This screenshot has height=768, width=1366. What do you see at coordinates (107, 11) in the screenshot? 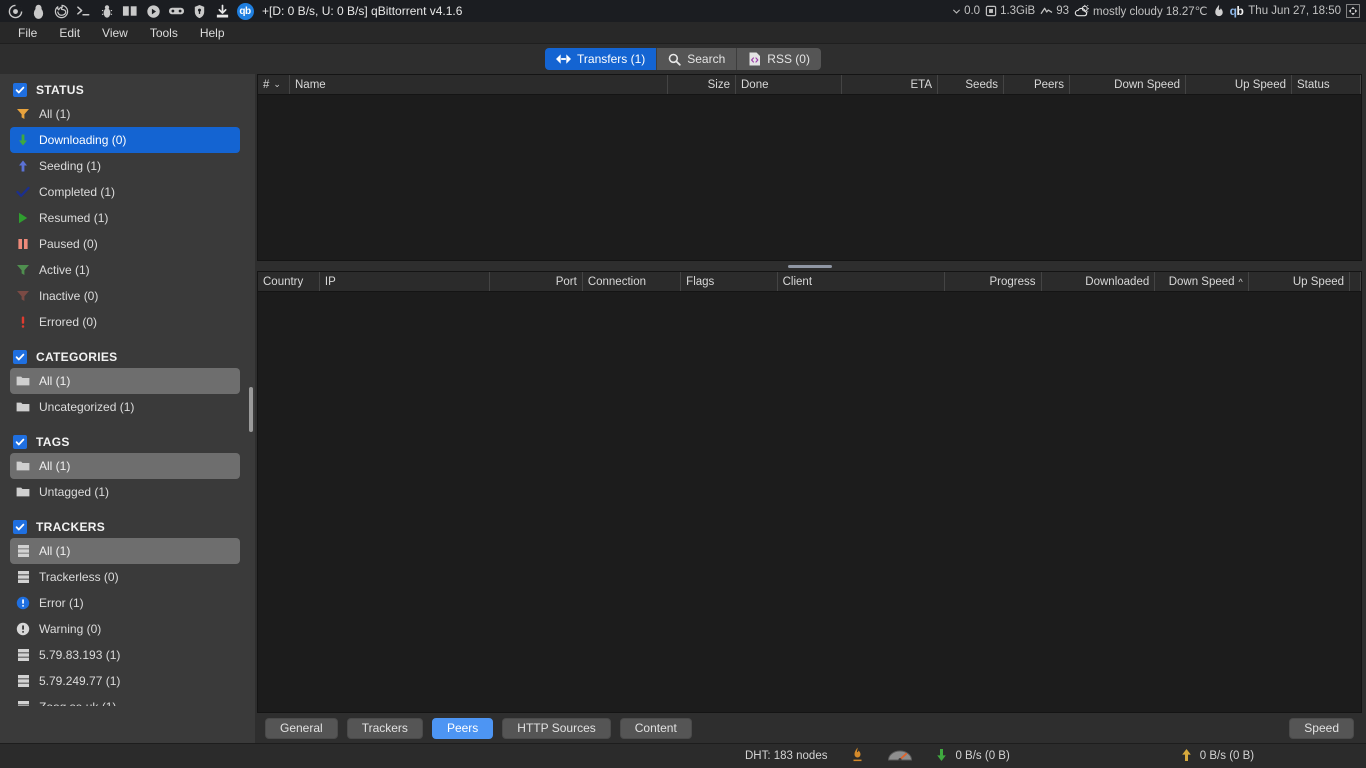
I see `bug-icon` at bounding box center [107, 11].